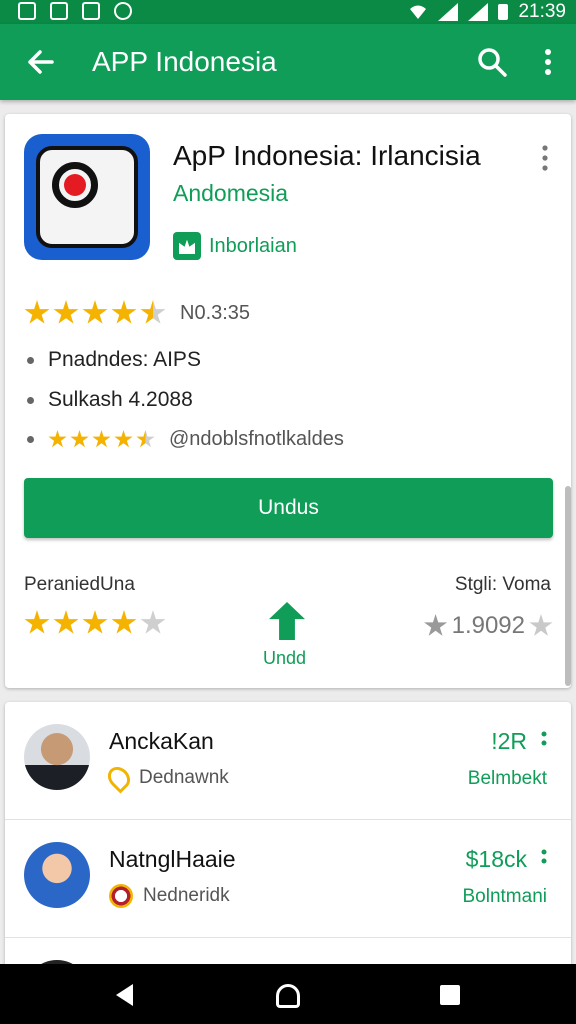 The width and height of the screenshot is (576, 1024). I want to click on arrow-left-icon, so click(40, 62).